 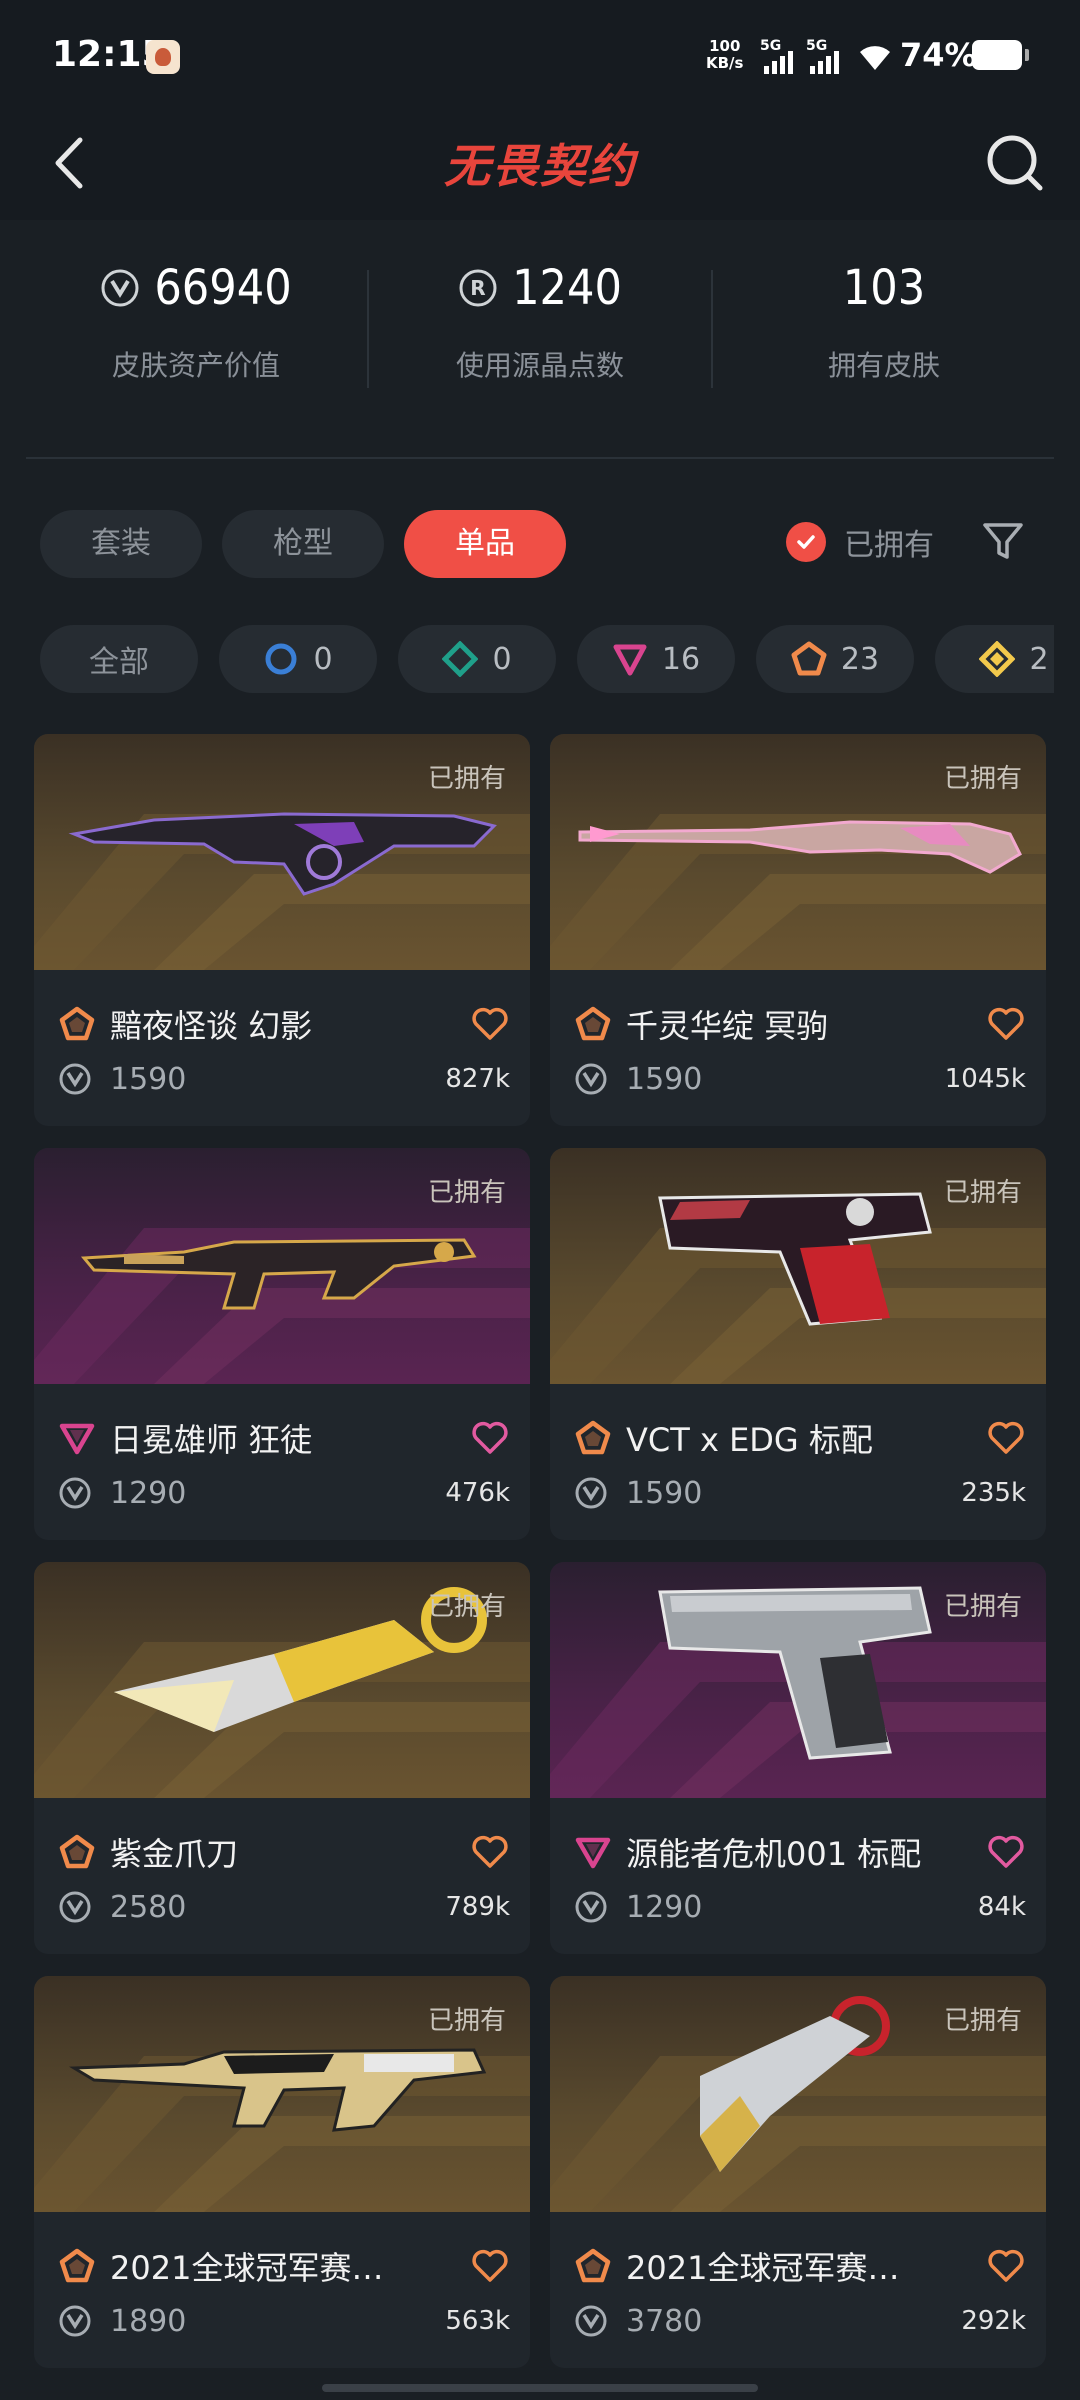 What do you see at coordinates (727, 1026) in the screenshot?
I see `skin-name: 千灵华绽 冥驹` at bounding box center [727, 1026].